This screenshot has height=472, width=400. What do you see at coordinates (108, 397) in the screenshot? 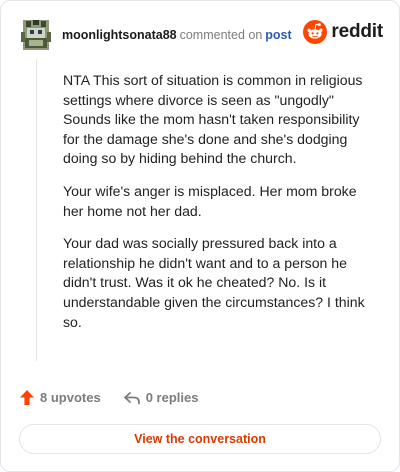
I see `comment-actions: 8 upvotes 0 replies` at bounding box center [108, 397].